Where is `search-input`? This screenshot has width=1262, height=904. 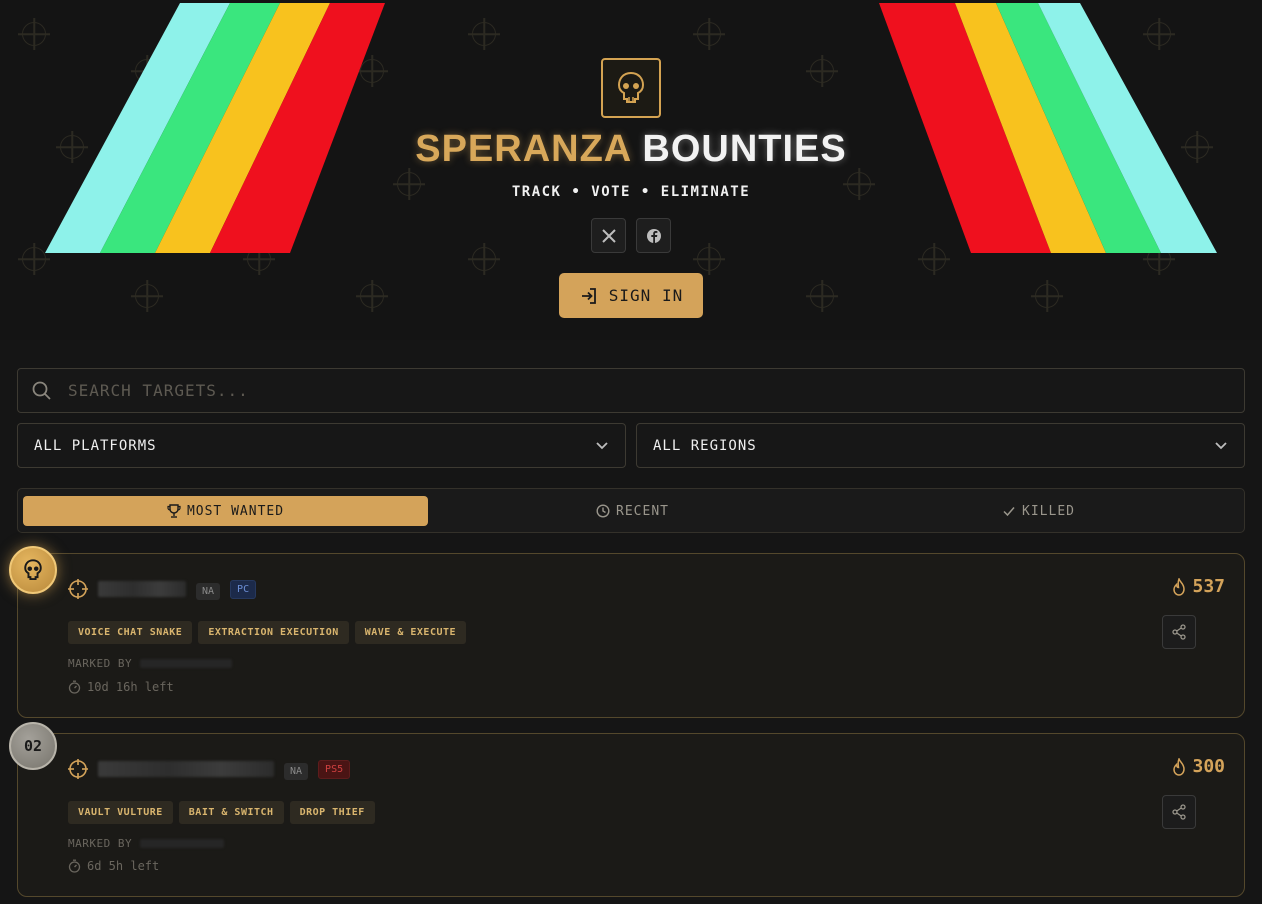
search-input is located at coordinates (656, 390).